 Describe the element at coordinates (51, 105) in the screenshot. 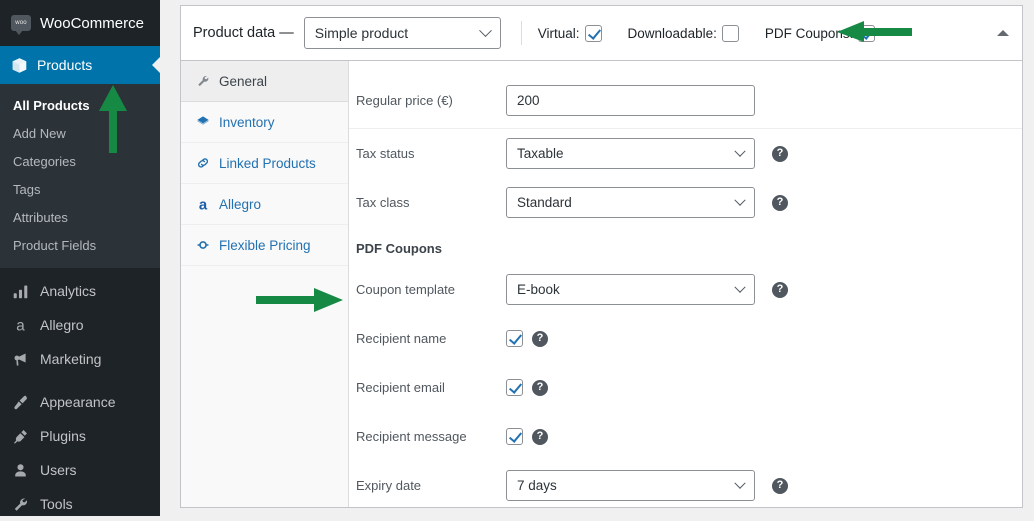

I see `sidebar-sublabel-all-products: All Products` at that location.